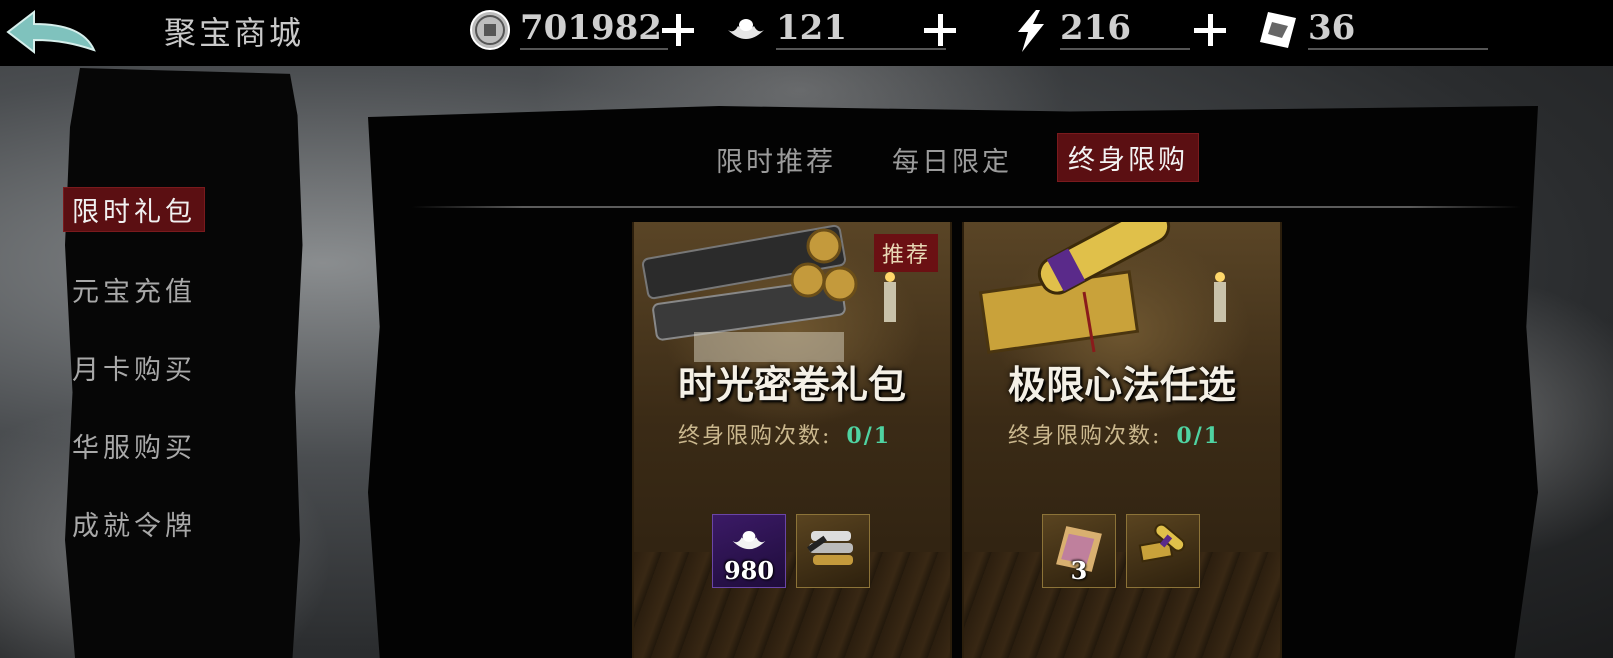 This screenshot has width=1613, height=658. What do you see at coordinates (1121, 384) in the screenshot?
I see `card-title: 极限心法任选` at bounding box center [1121, 384].